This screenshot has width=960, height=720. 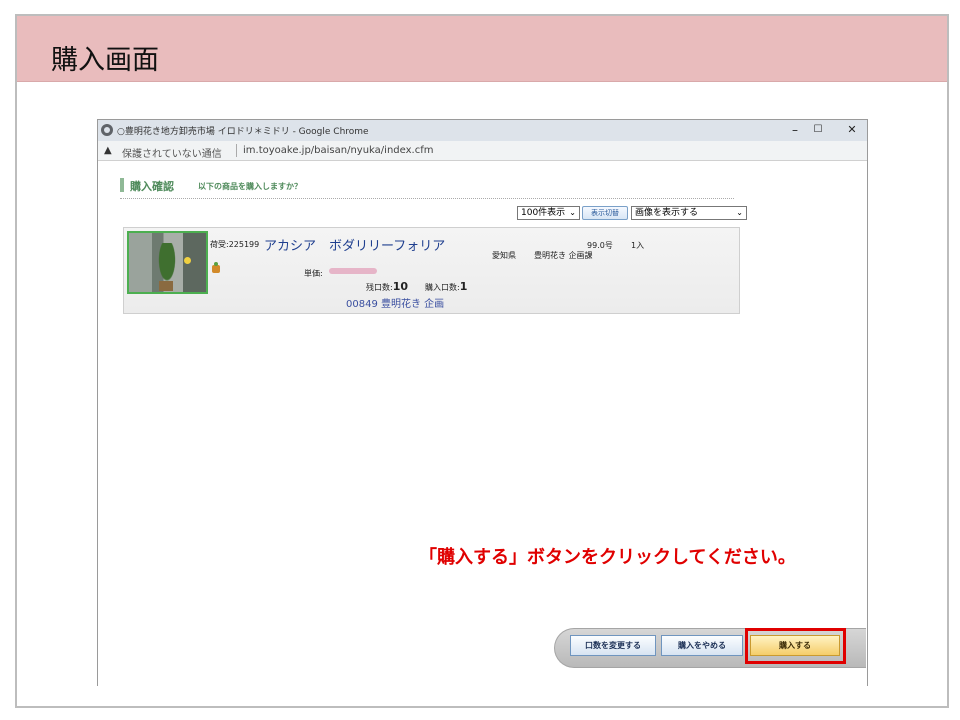 I want to click on remaining-count: 残口数:10, so click(x=387, y=286).